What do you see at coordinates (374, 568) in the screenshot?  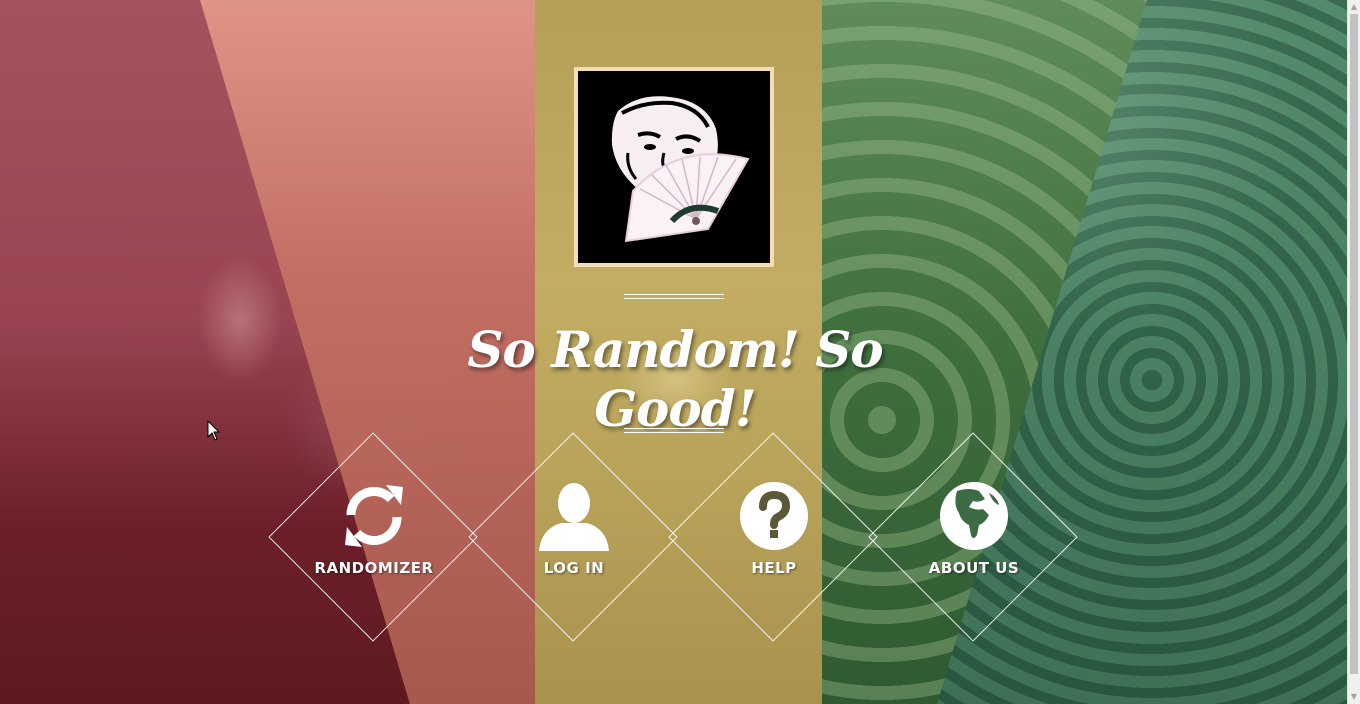 I see `randomizer-label: RANDOMIZER` at bounding box center [374, 568].